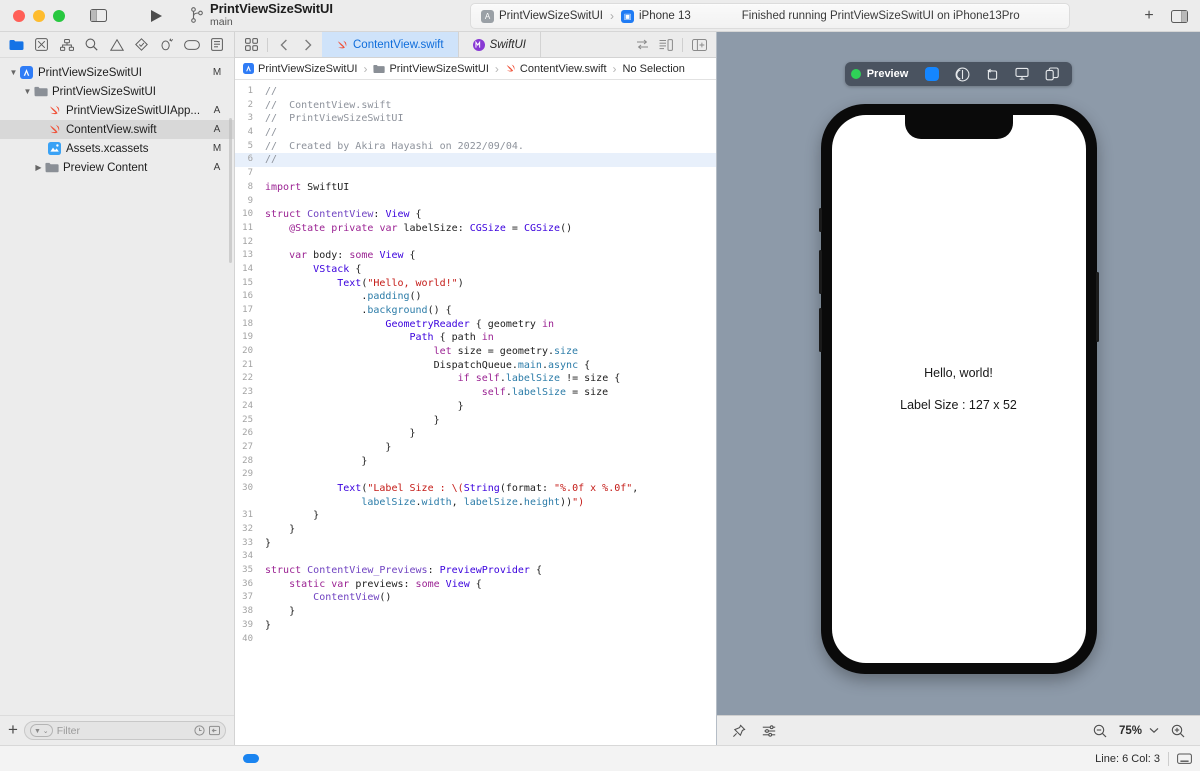 Image resolution: width=1200 pixels, height=771 pixels. Describe the element at coordinates (1130, 731) in the screenshot. I see `zoom-level-value: 75%` at that location.